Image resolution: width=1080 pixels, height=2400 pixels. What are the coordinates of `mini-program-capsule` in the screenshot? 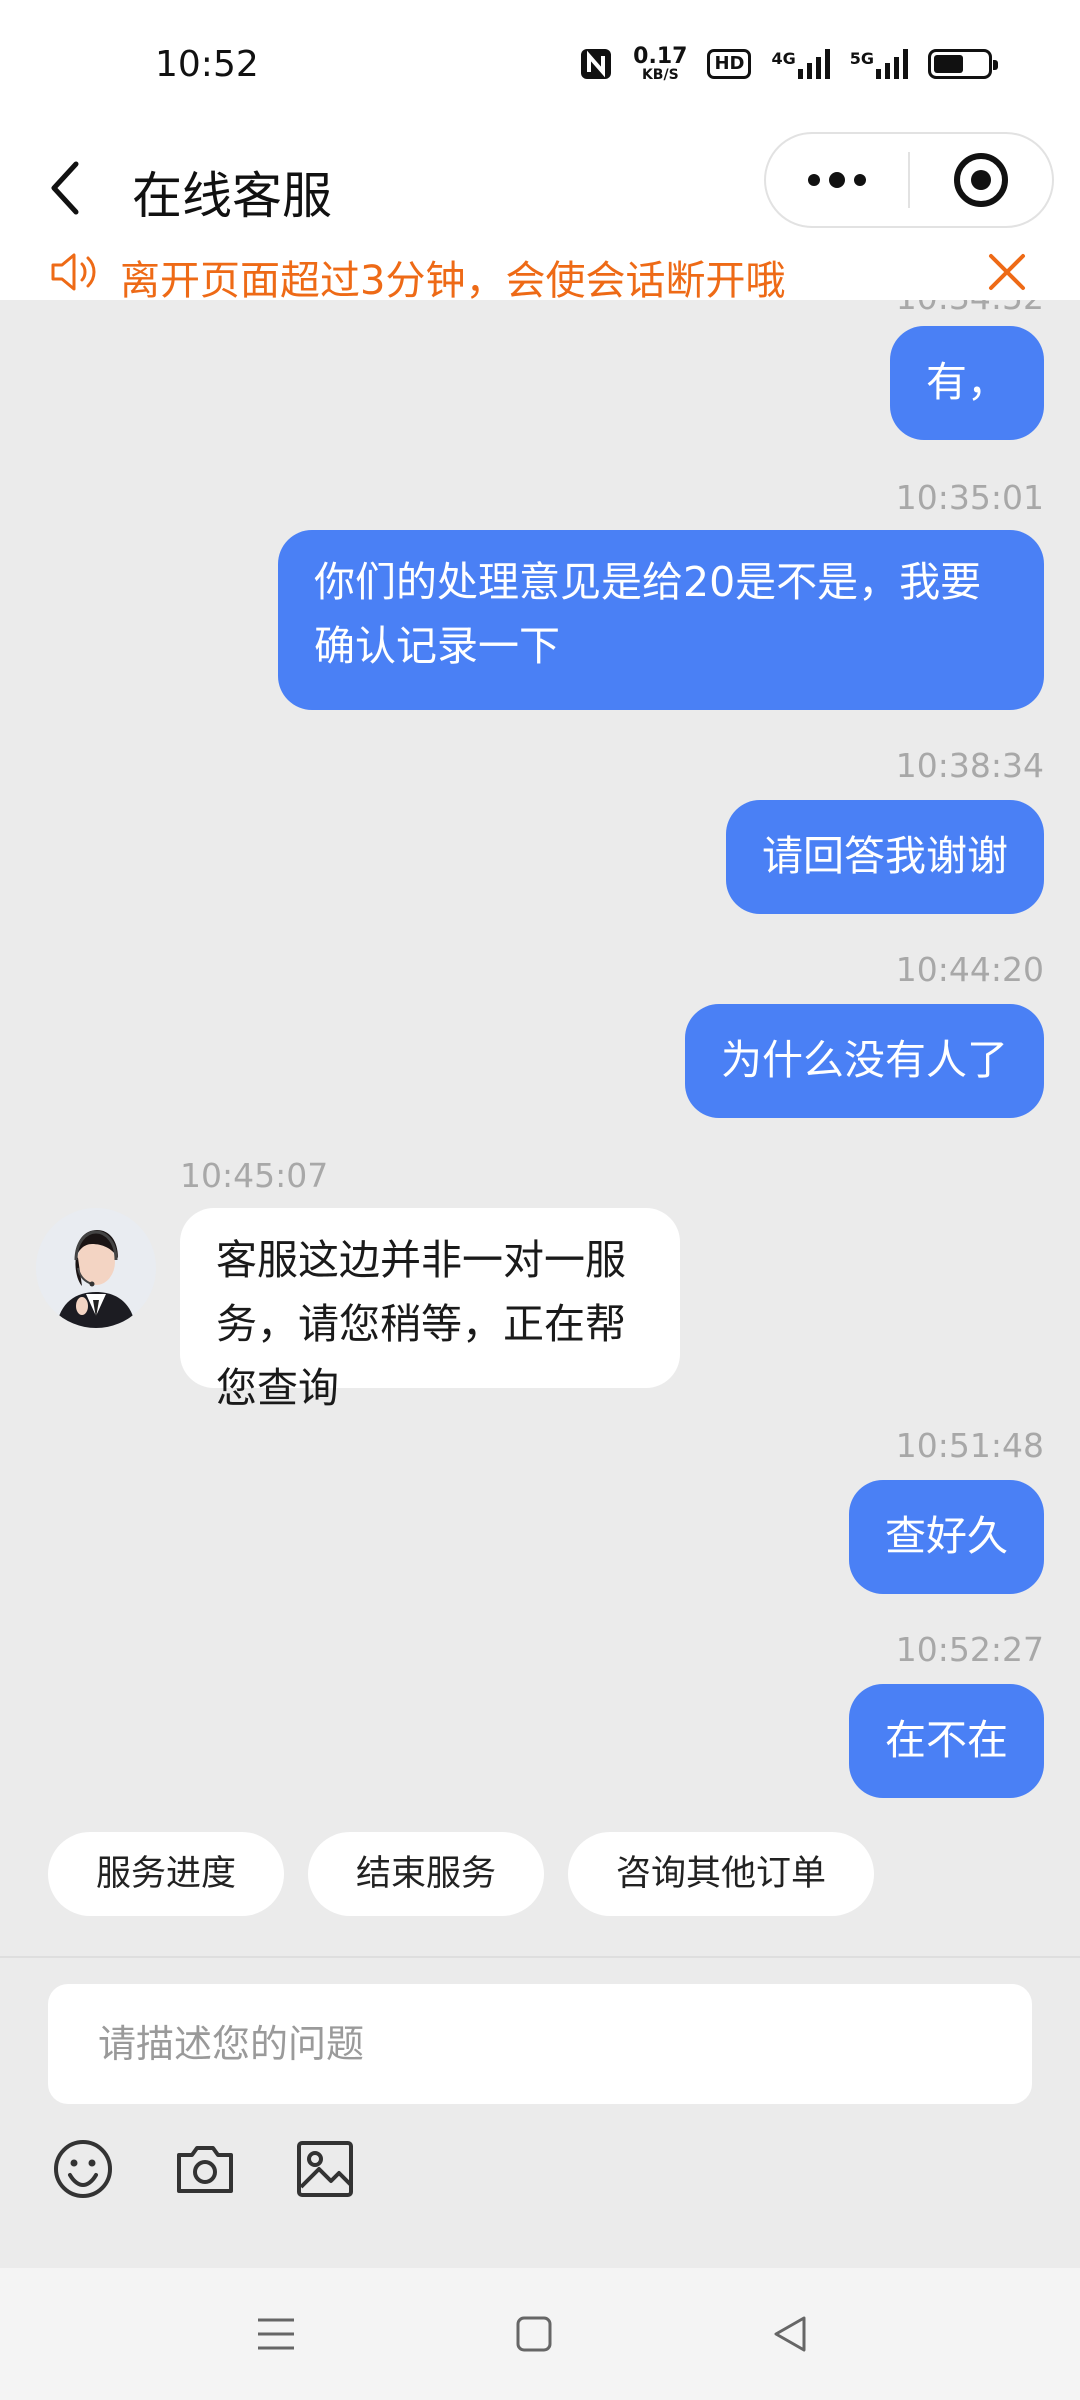 It's located at (909, 180).